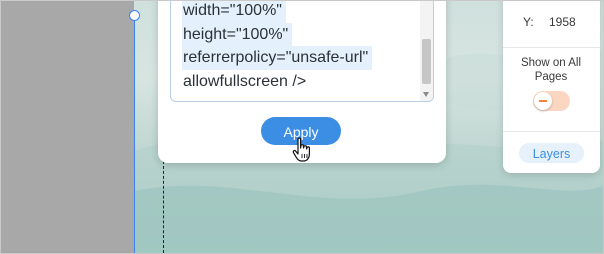  What do you see at coordinates (245, 81) in the screenshot?
I see `code-line: allowfullscreen />` at bounding box center [245, 81].